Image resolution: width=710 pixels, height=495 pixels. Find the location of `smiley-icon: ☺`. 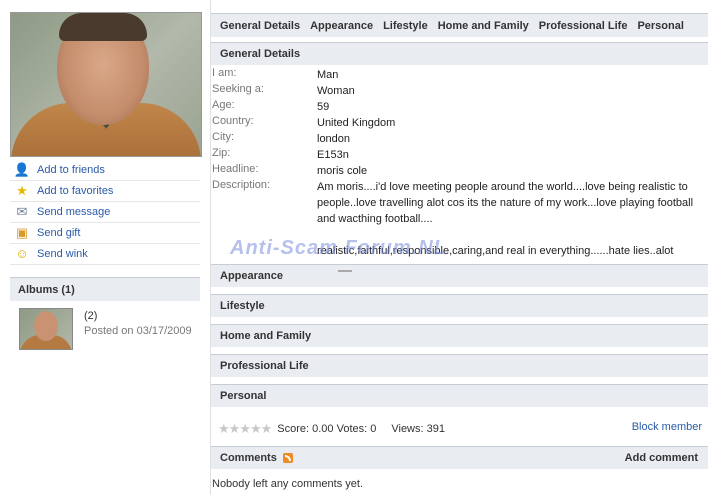

smiley-icon: ☺ is located at coordinates (22, 253).